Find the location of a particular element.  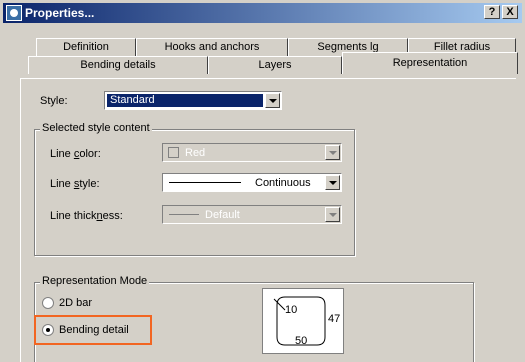

thickness-sample is located at coordinates (184, 214).